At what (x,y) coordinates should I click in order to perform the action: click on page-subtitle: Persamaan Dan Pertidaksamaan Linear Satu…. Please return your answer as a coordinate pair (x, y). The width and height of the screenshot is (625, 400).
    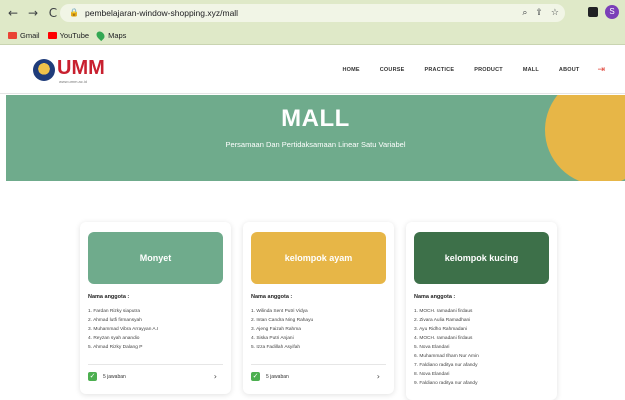
    Looking at the image, I should click on (315, 144).